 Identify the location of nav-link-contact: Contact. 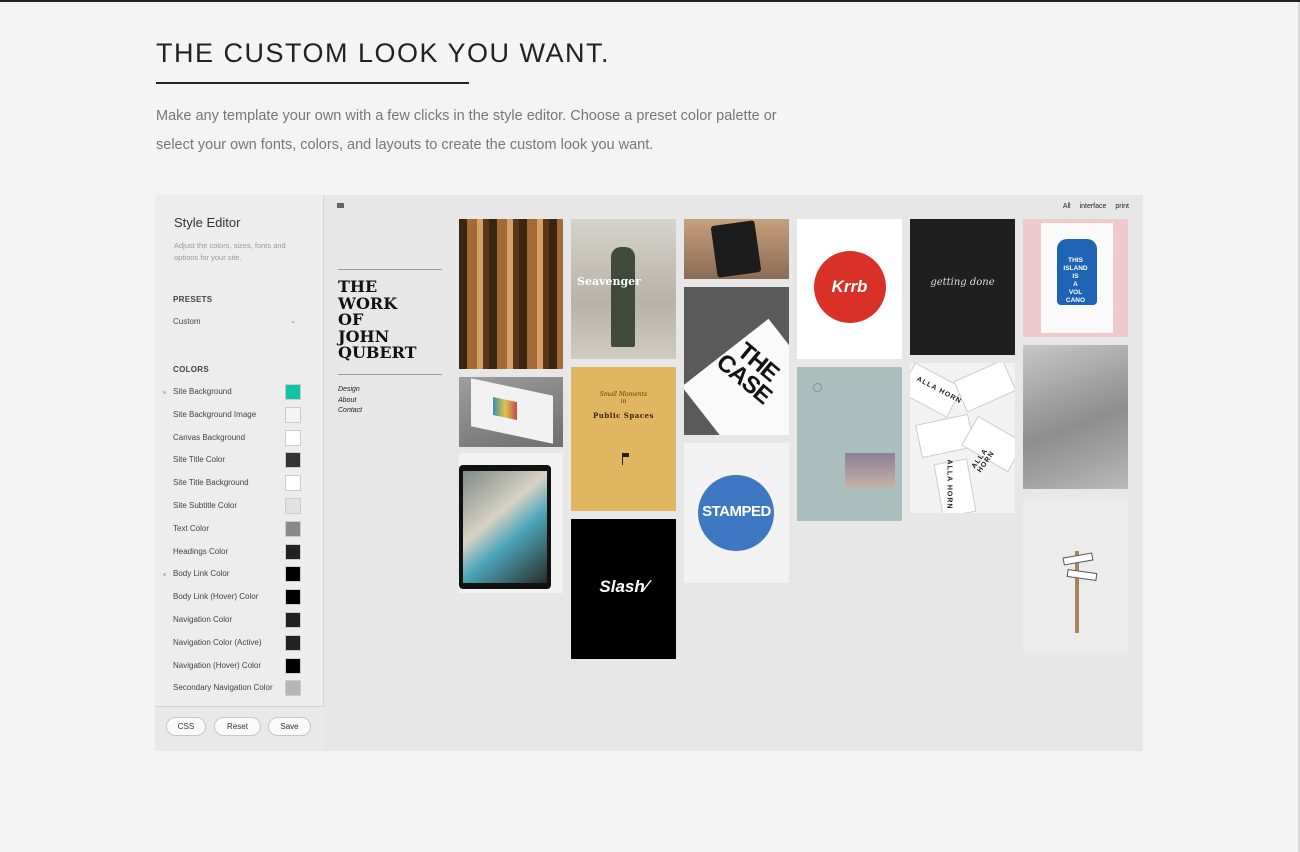
(350, 411).